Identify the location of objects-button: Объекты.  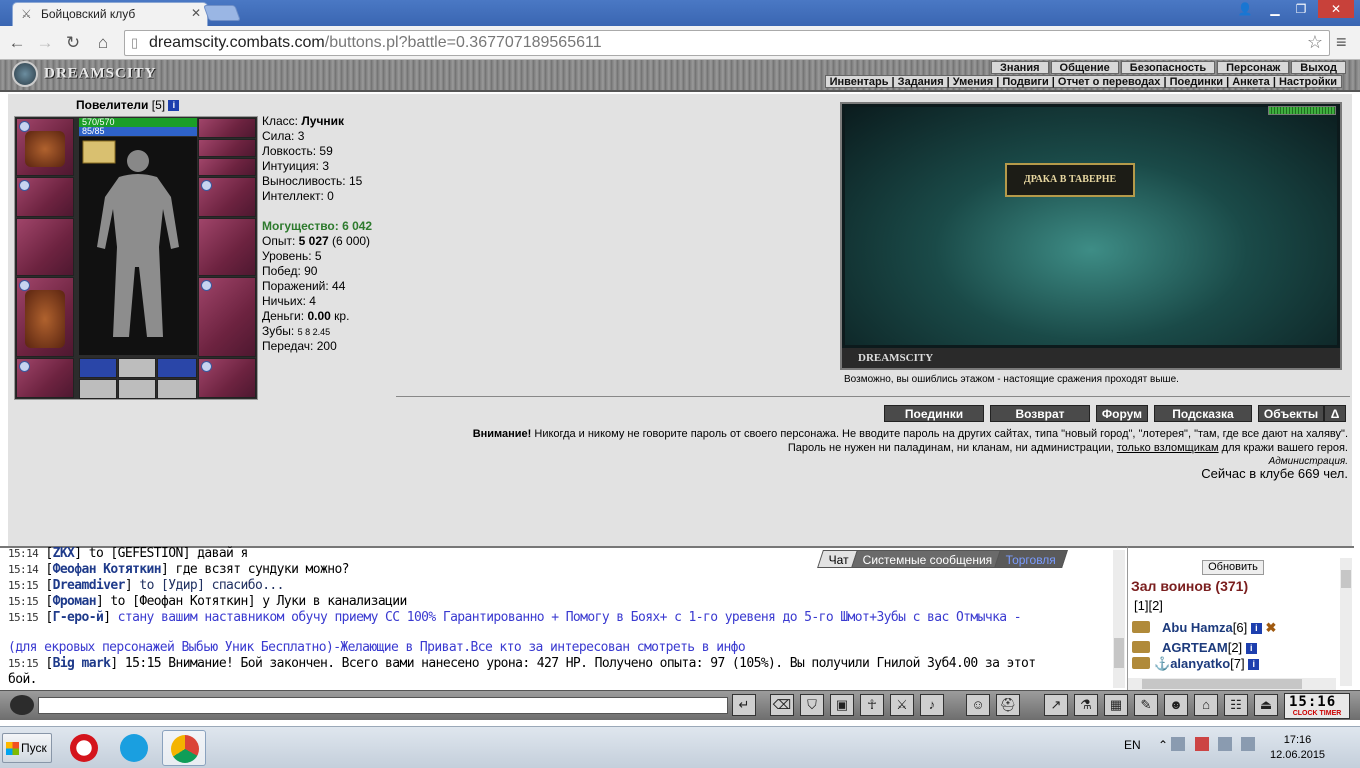
(1291, 413).